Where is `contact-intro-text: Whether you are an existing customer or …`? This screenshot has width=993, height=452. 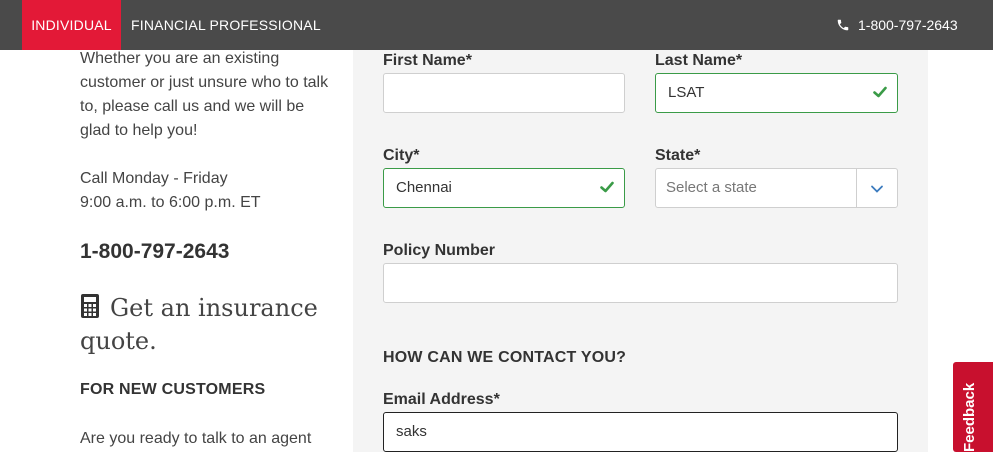 contact-intro-text: Whether you are an existing customer or … is located at coordinates (204, 94).